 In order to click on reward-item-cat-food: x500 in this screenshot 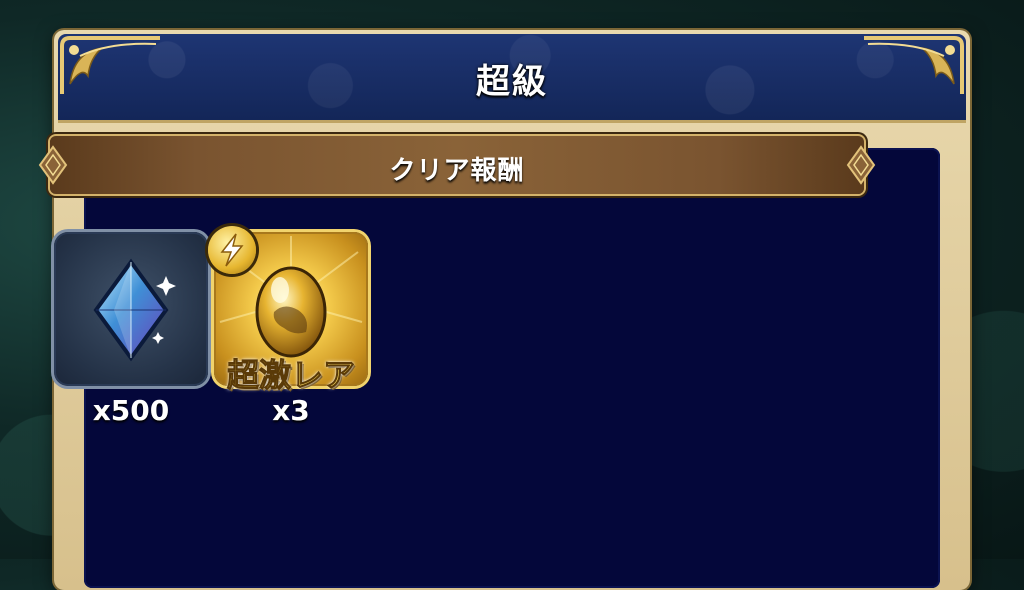, I will do `click(131, 329)`.